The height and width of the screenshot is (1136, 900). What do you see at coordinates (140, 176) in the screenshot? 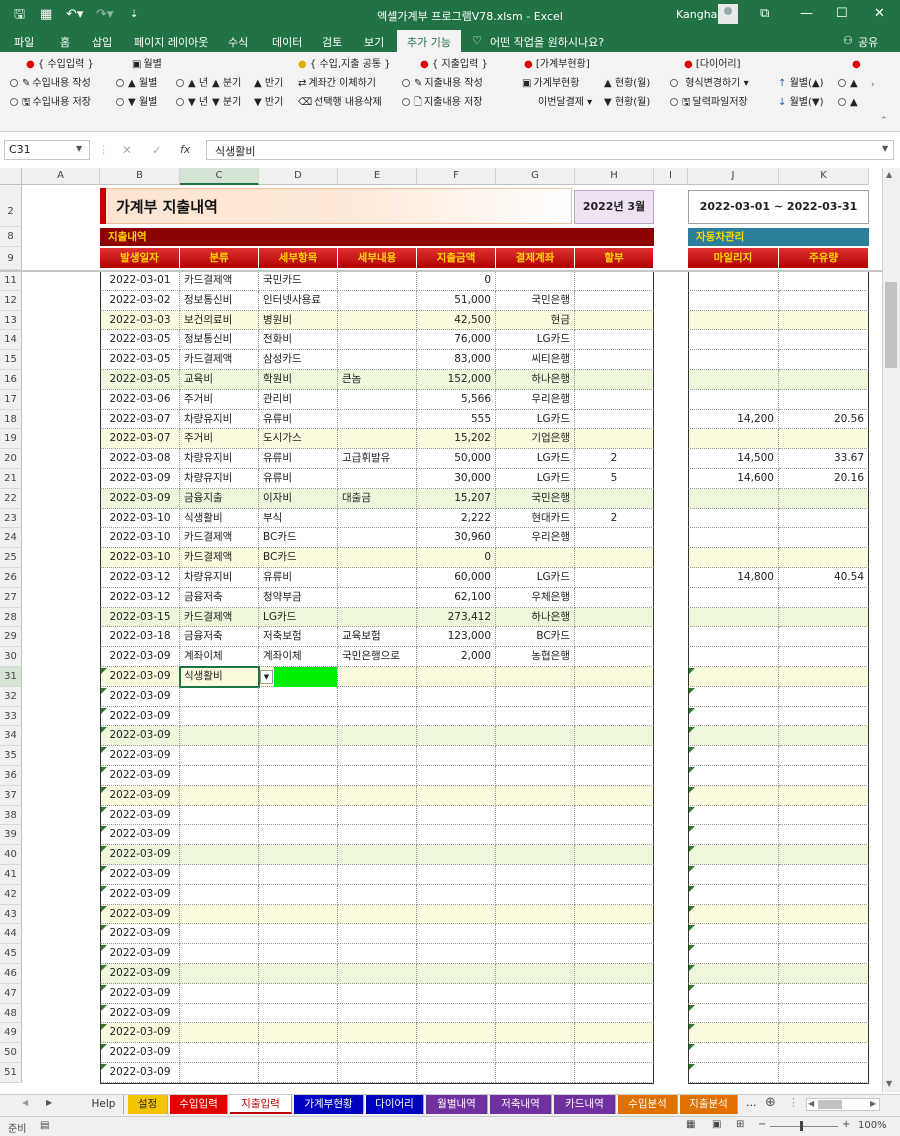
I see `column-header: B` at bounding box center [140, 176].